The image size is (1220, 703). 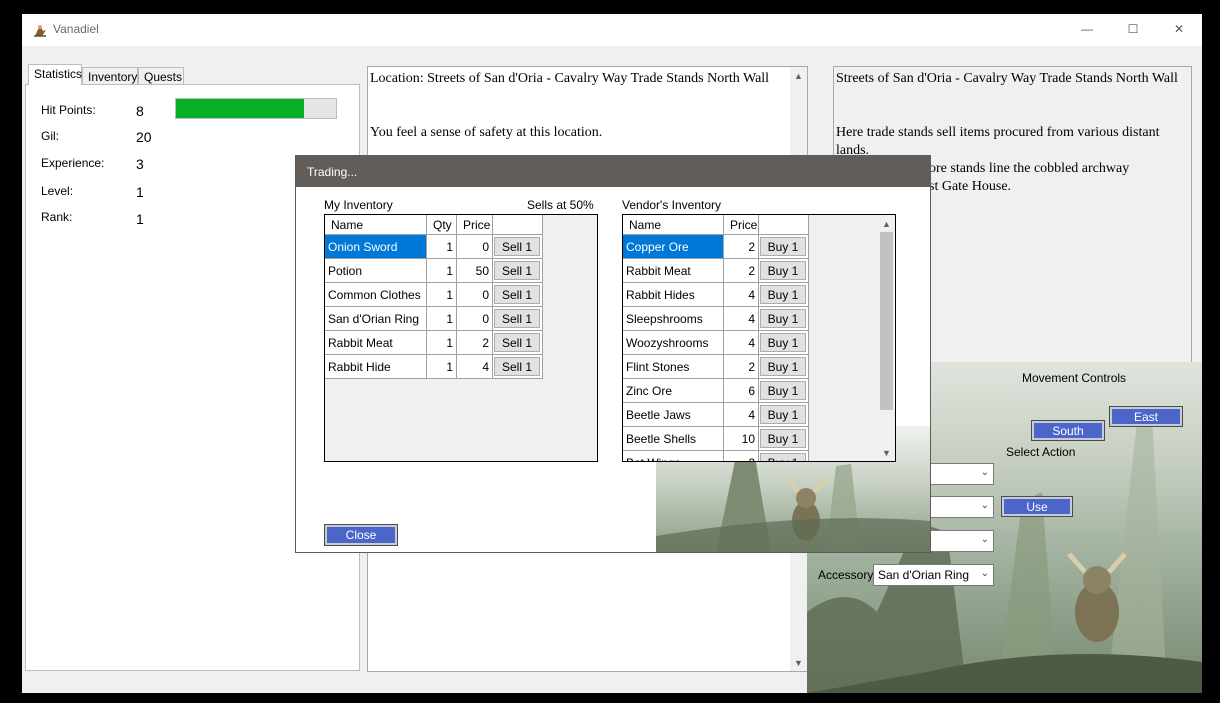 I want to click on vendor-scrollbar: ▲ ▼, so click(x=886, y=338).